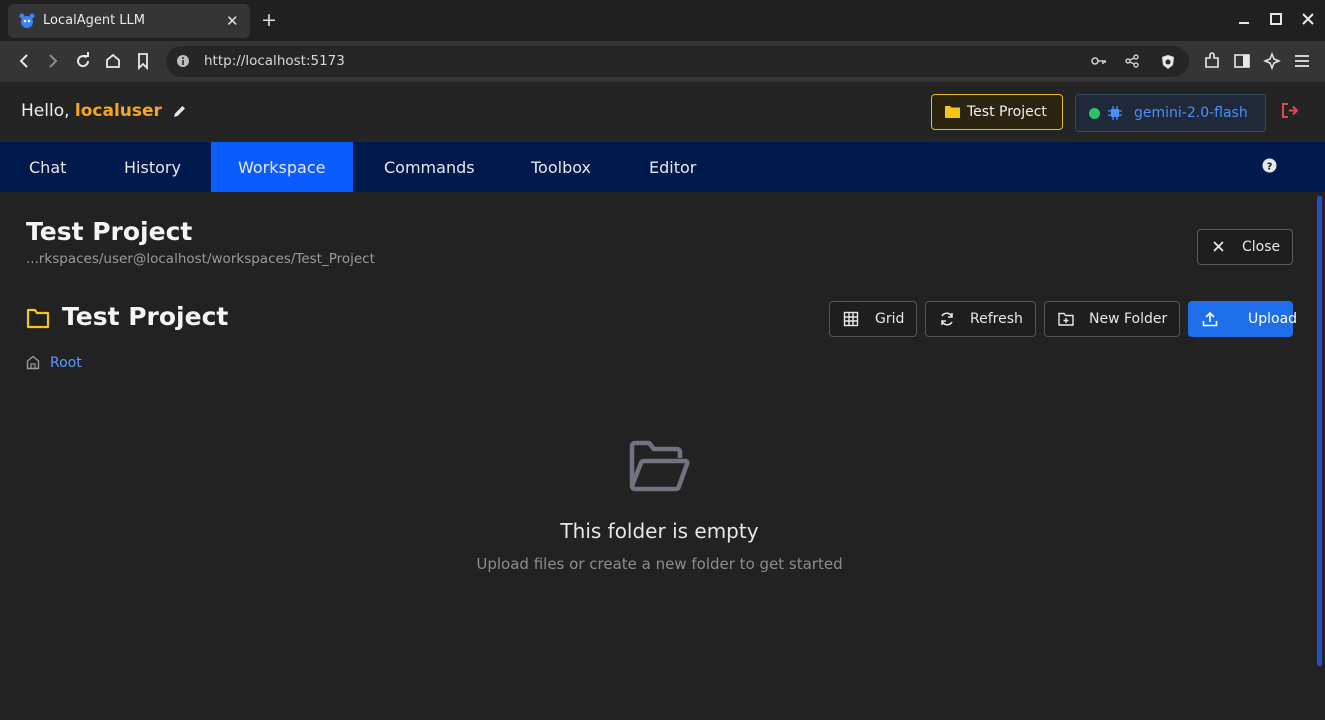 This screenshot has width=1325, height=720. I want to click on help-icon: ?, so click(1269, 165).